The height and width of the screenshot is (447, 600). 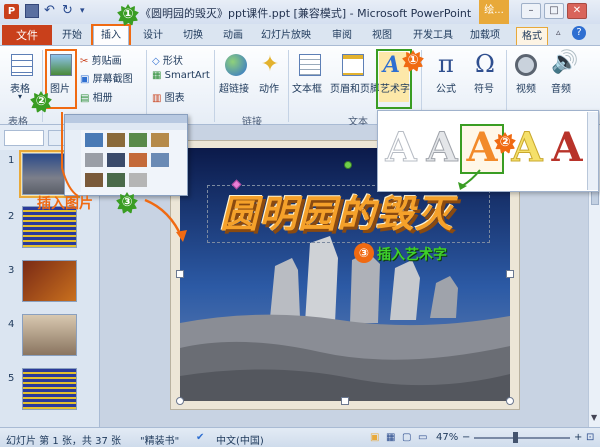 What do you see at coordinates (126, 126) in the screenshot?
I see `dialog-toolbar` at bounding box center [126, 126].